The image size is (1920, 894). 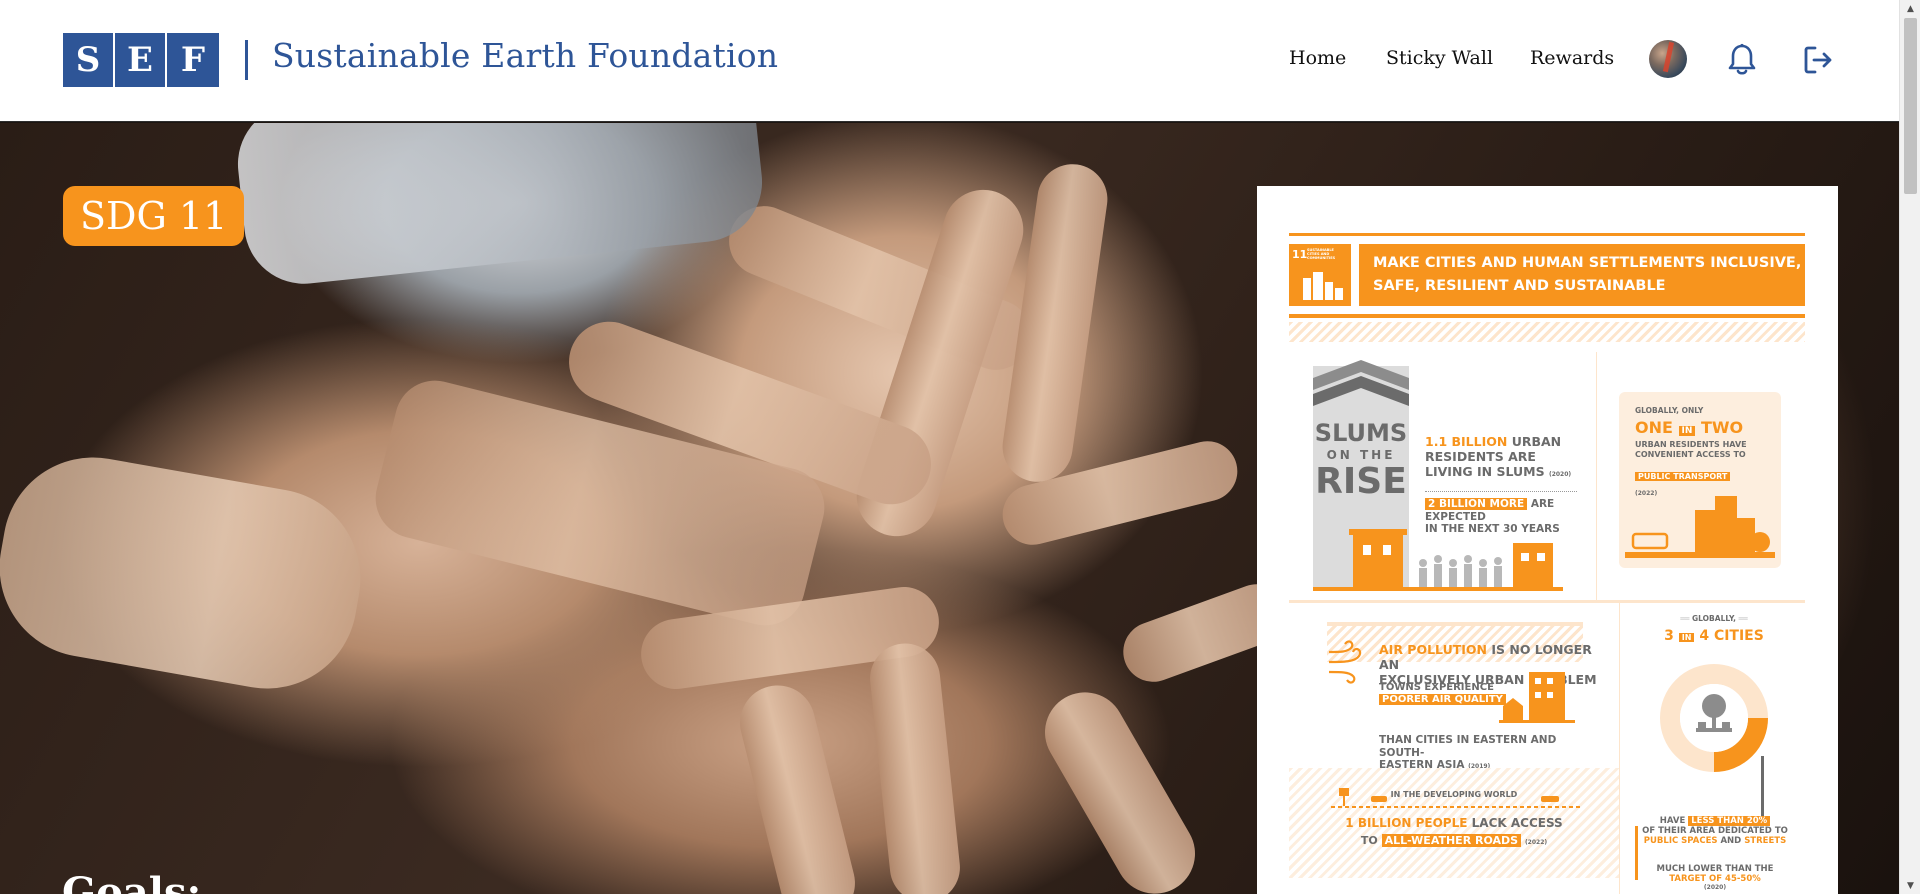 What do you see at coordinates (1361, 383) in the screenshot?
I see `roof-chevron-icon` at bounding box center [1361, 383].